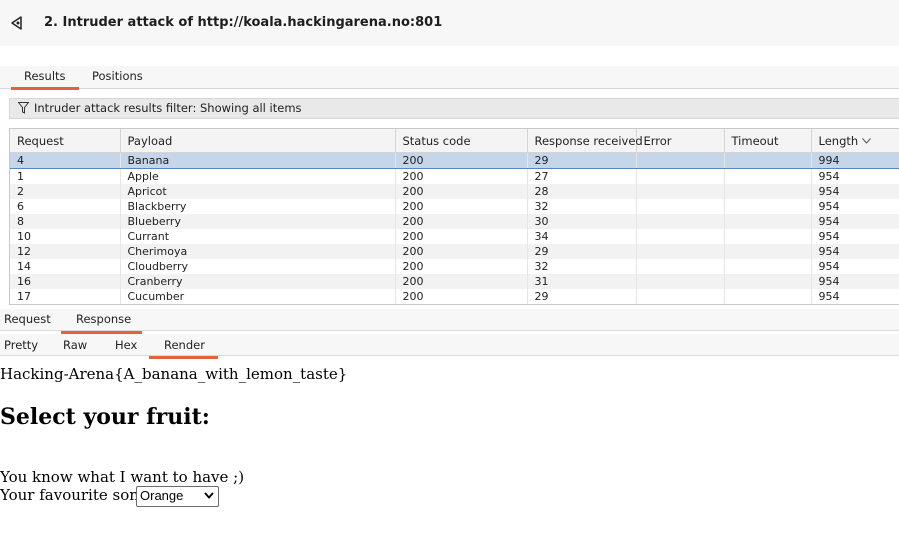 The image size is (899, 549). Describe the element at coordinates (65, 236) in the screenshot. I see `cell-request: 10` at that location.